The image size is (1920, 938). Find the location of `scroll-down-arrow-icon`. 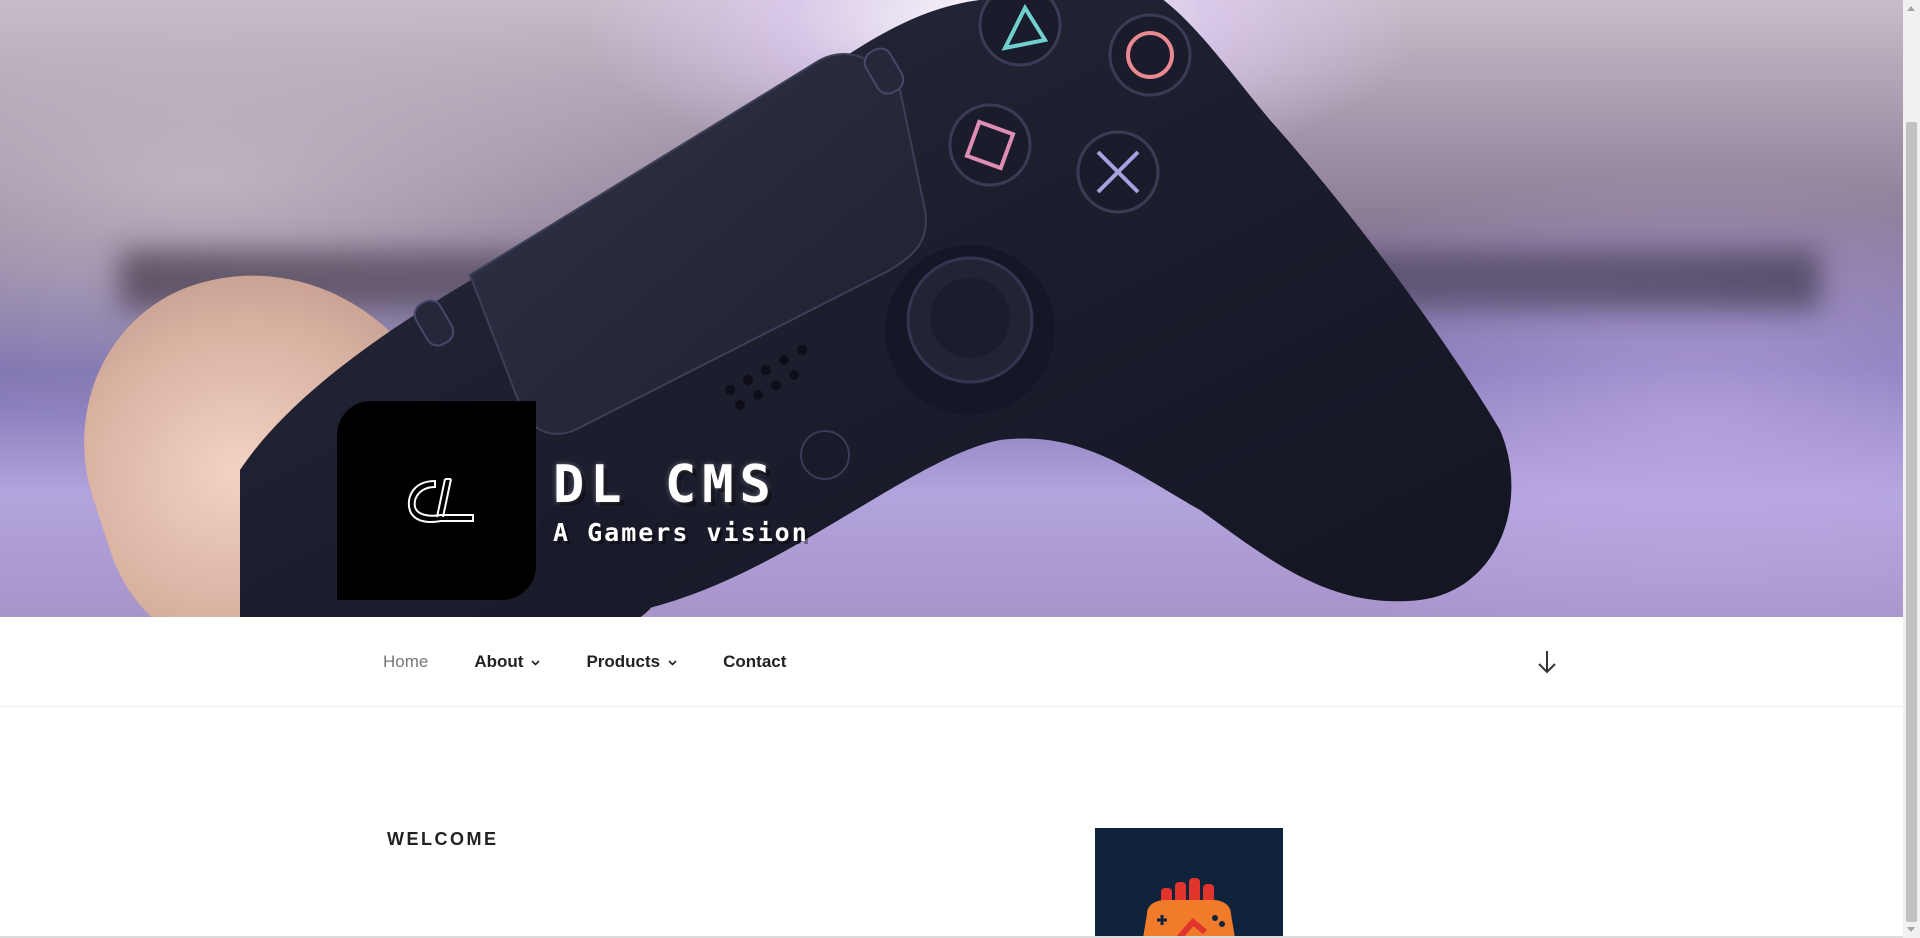

scroll-down-arrow-icon is located at coordinates (1911, 929).